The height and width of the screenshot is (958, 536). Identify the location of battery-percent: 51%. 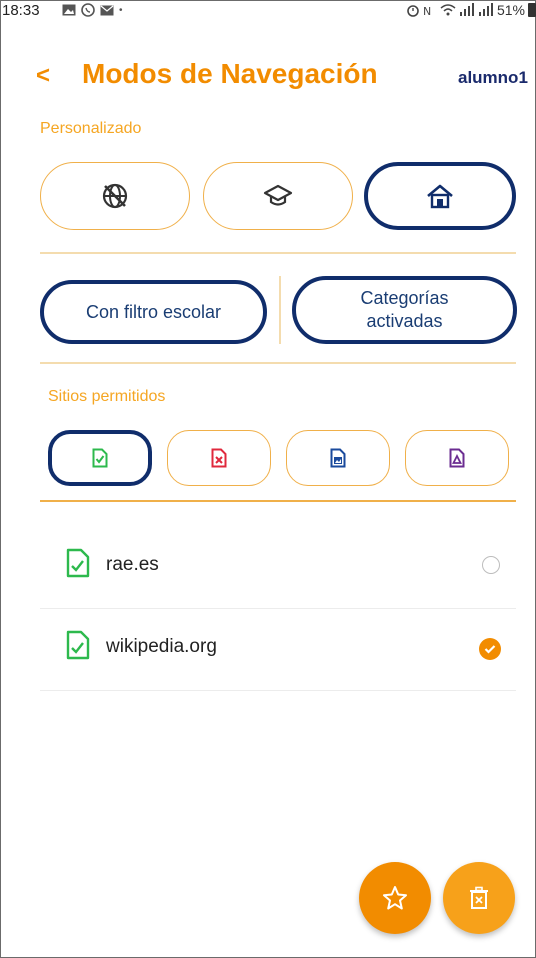
(510, 10).